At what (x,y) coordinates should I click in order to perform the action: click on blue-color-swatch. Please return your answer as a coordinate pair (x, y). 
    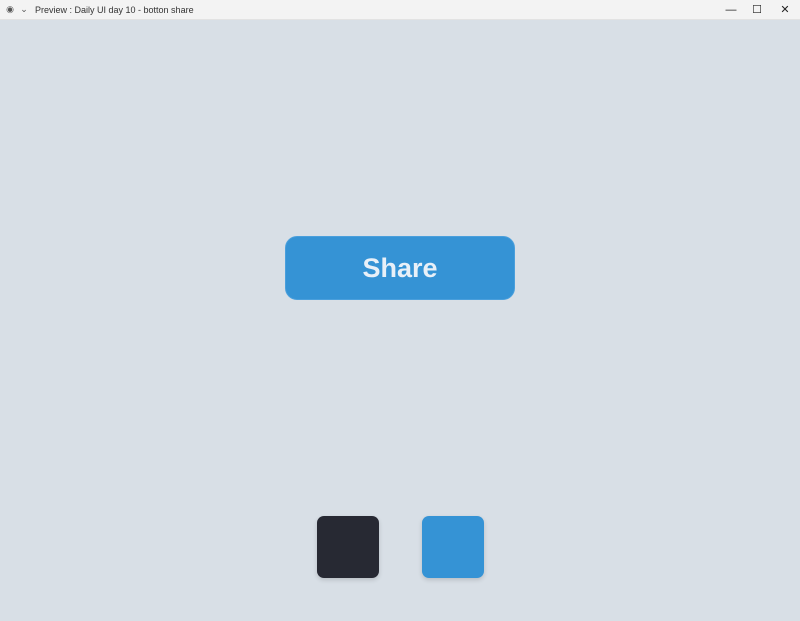
    Looking at the image, I should click on (453, 547).